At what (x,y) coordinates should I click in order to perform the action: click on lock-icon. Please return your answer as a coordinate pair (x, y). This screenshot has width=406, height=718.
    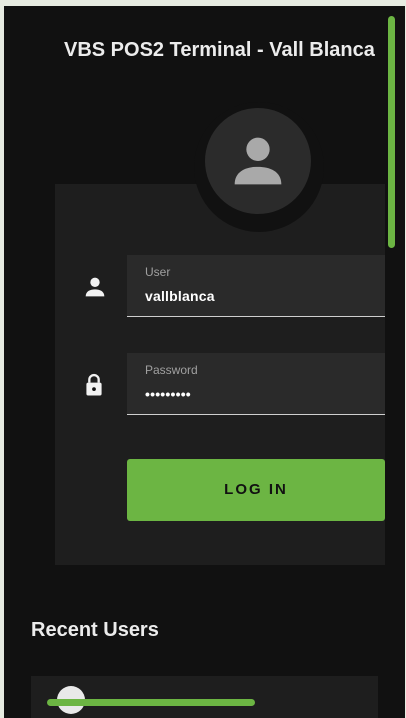
    Looking at the image, I should click on (94, 384).